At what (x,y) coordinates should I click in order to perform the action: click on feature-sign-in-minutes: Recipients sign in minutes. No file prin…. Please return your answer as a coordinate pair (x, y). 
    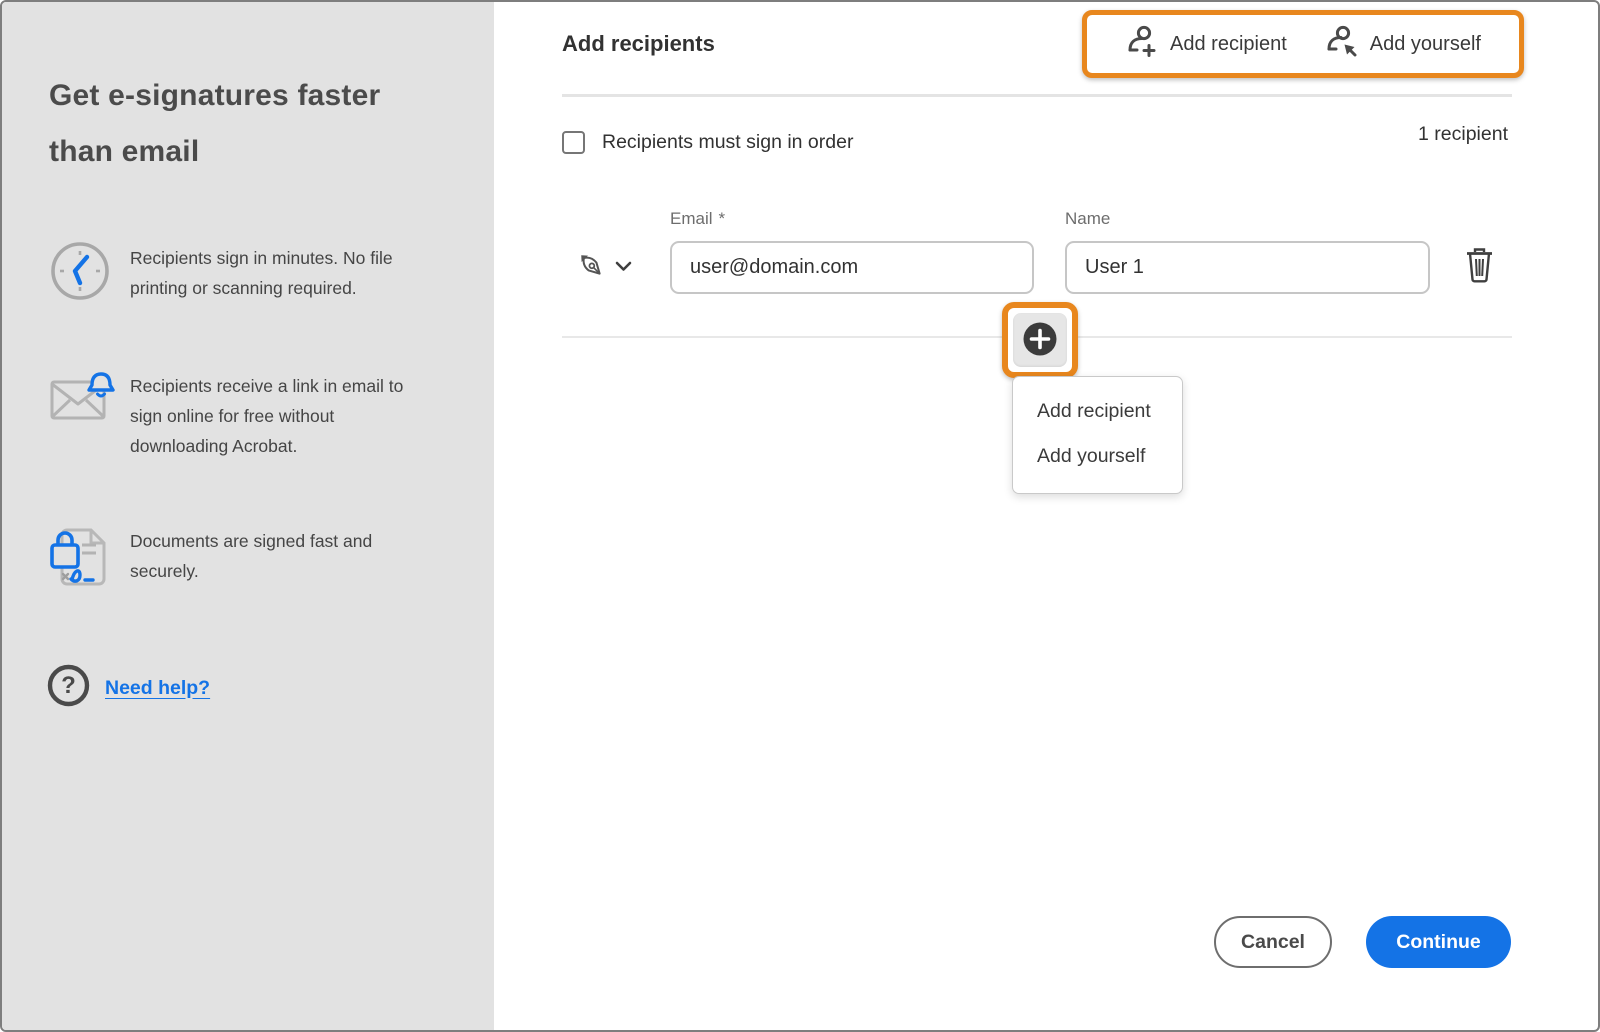
    Looking at the image, I should click on (254, 273).